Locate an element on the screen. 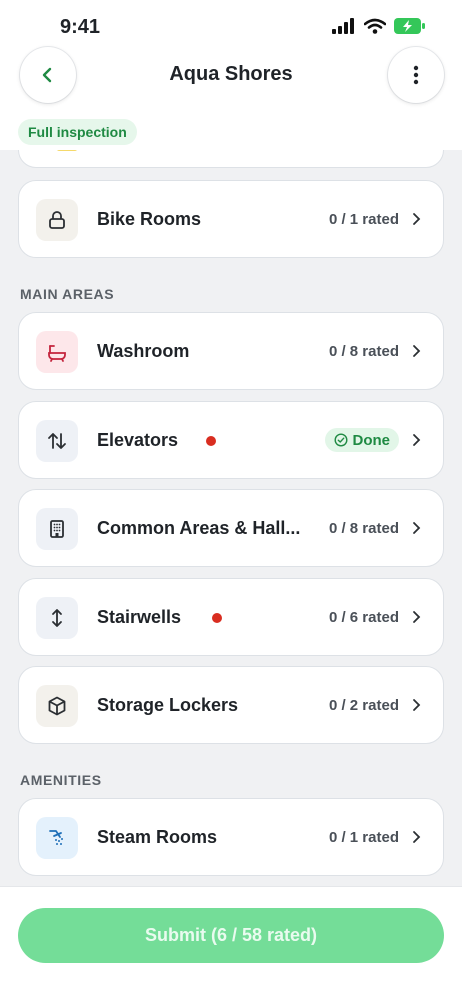 Image resolution: width=462 pixels, height=1001 pixels. area-title: Bike Rooms is located at coordinates (149, 219).